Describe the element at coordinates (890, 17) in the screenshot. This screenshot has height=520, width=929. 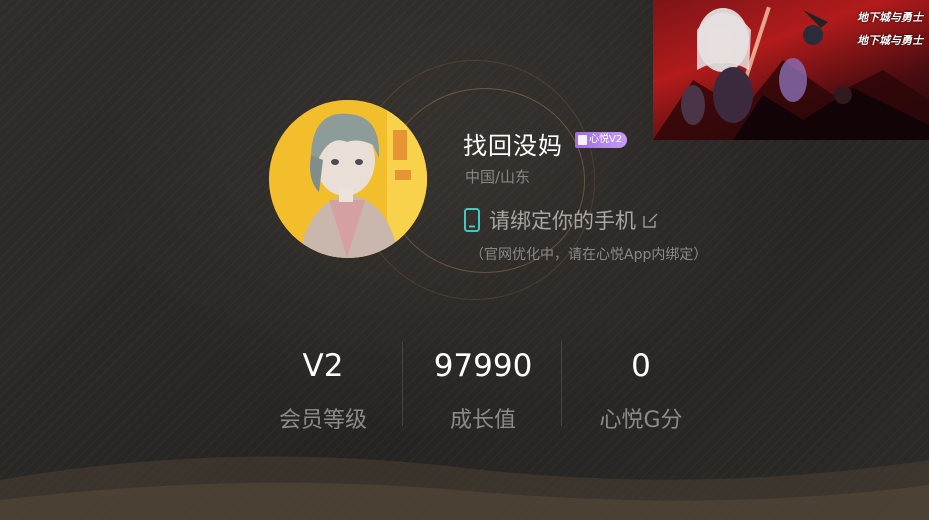
I see `banner-logo-1: 地下城与勇士` at that location.